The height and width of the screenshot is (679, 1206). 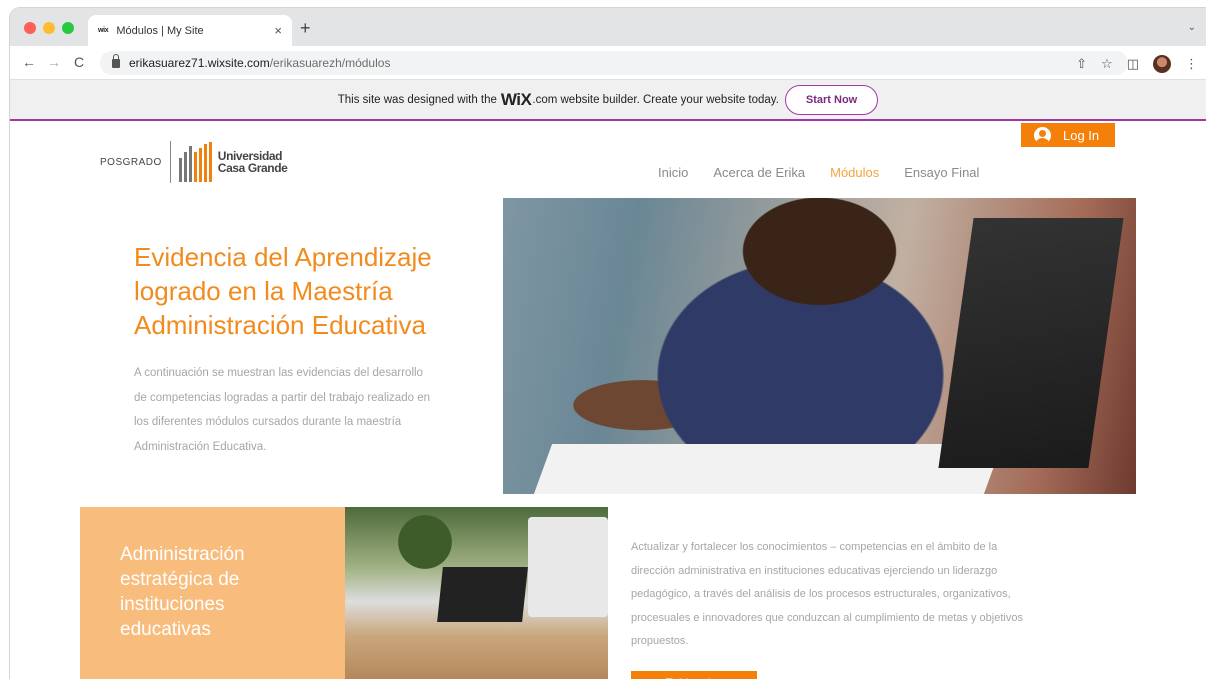 I want to click on reload-icon: C, so click(x=79, y=62).